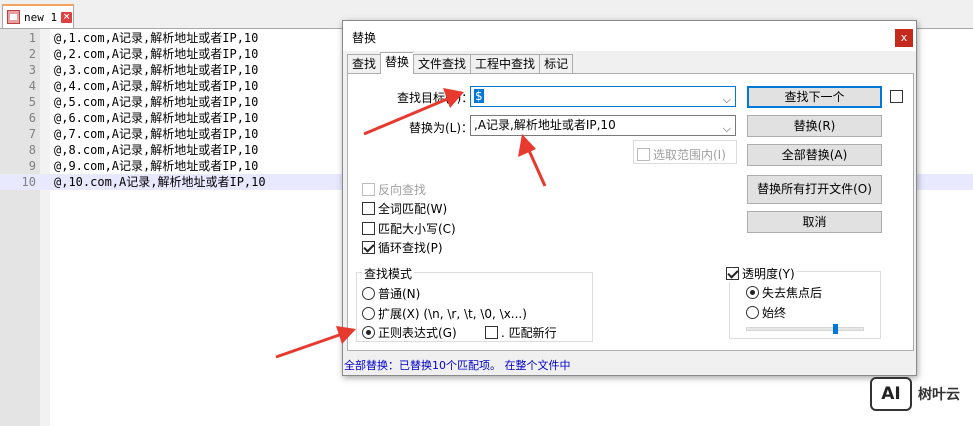 Image resolution: width=973 pixels, height=426 pixels. I want to click on on-lose-focus-radio: 失去焦点后, so click(784, 292).